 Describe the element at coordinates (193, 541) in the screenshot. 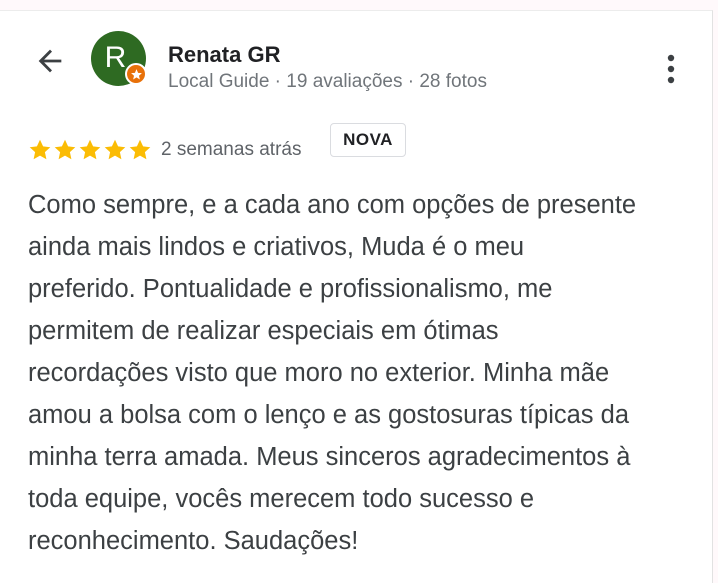

I see `review-text-line: reconhecimento. Saudações!` at that location.